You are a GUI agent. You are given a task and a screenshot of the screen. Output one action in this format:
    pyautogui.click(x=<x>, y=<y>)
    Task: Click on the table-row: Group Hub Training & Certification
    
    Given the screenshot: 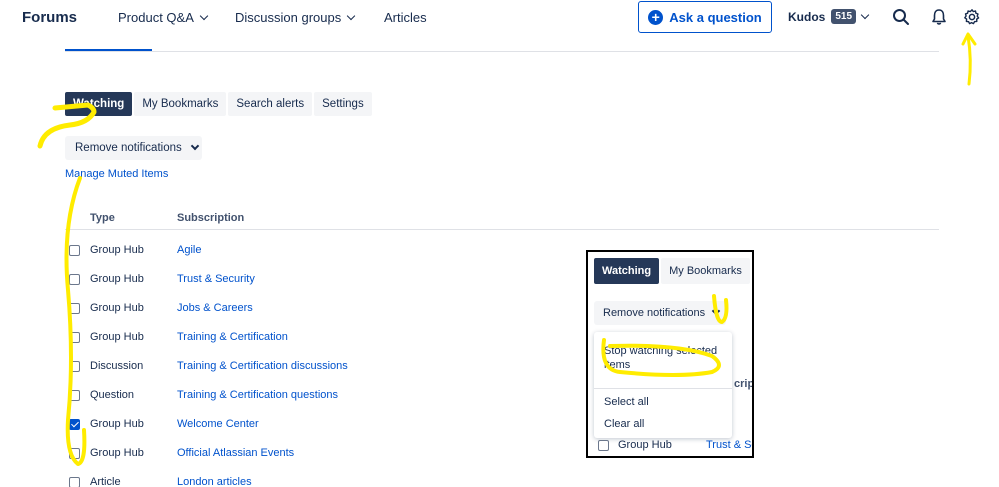 What is the action you would take?
    pyautogui.click(x=315, y=339)
    